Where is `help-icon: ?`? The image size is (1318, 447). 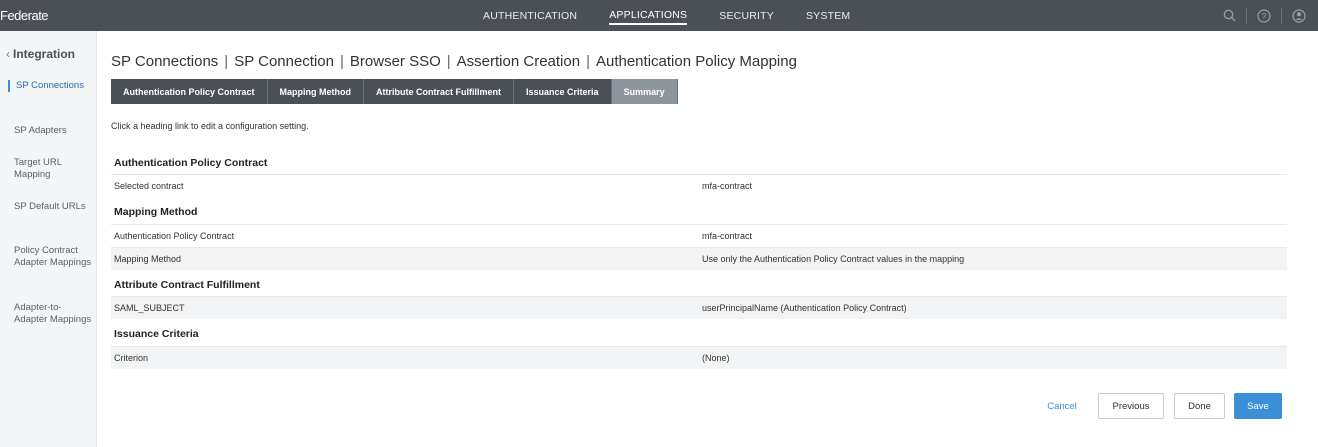
help-icon: ? is located at coordinates (1264, 15).